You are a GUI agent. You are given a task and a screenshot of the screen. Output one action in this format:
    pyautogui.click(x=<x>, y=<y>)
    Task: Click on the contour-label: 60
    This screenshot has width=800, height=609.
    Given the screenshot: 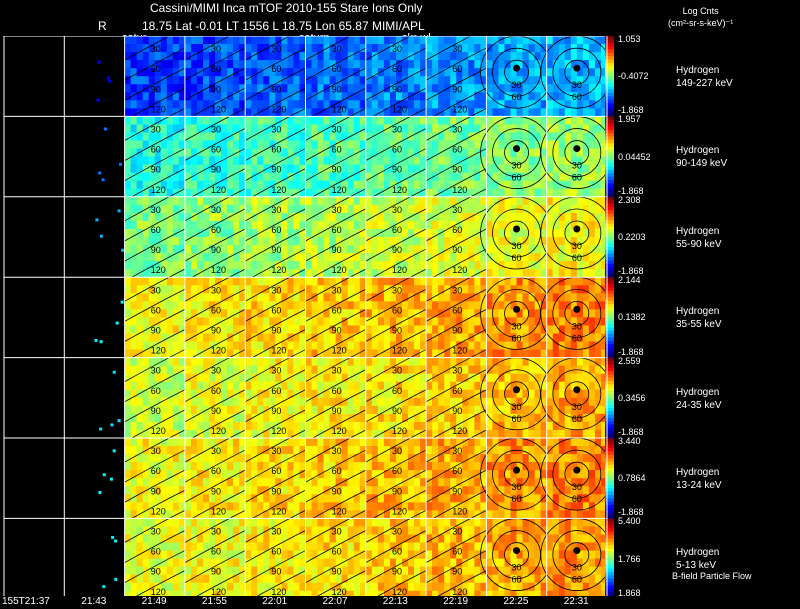 What is the action you would take?
    pyautogui.click(x=276, y=69)
    